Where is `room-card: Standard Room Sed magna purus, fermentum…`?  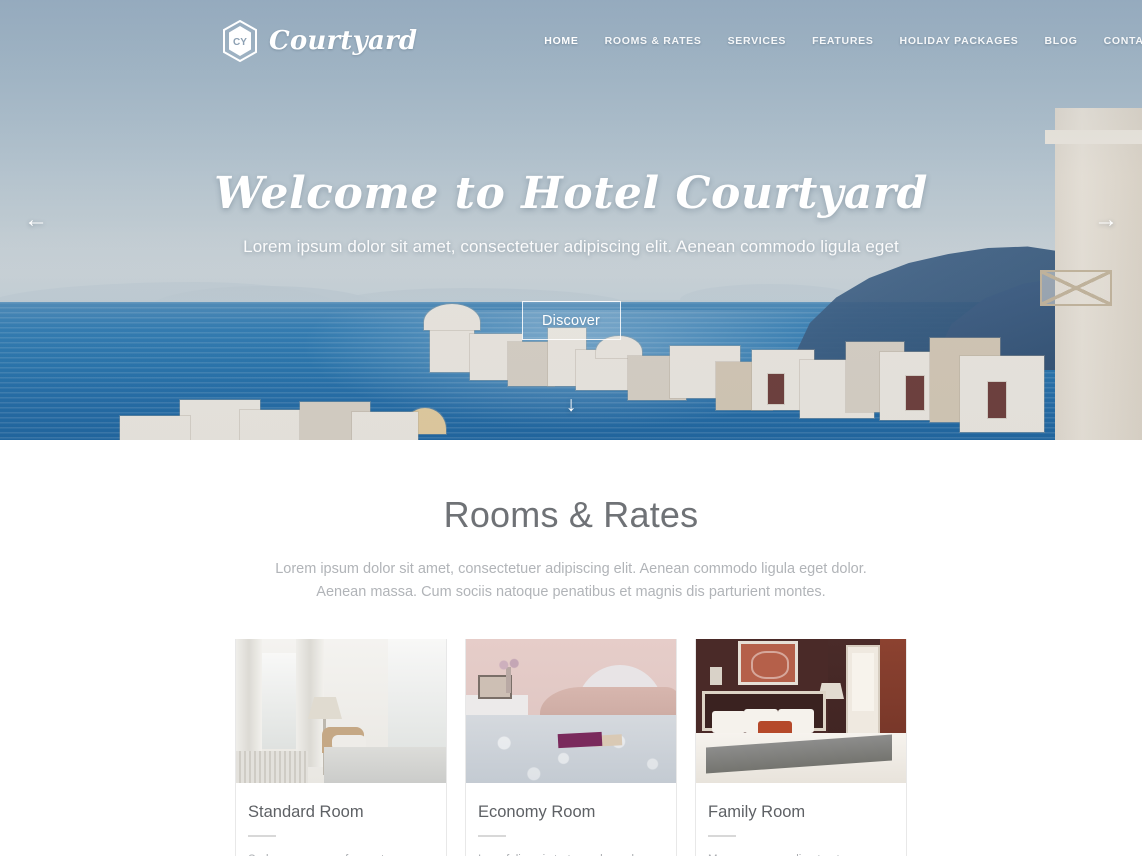 room-card: Standard Room Sed magna purus, fermentum… is located at coordinates (341, 747).